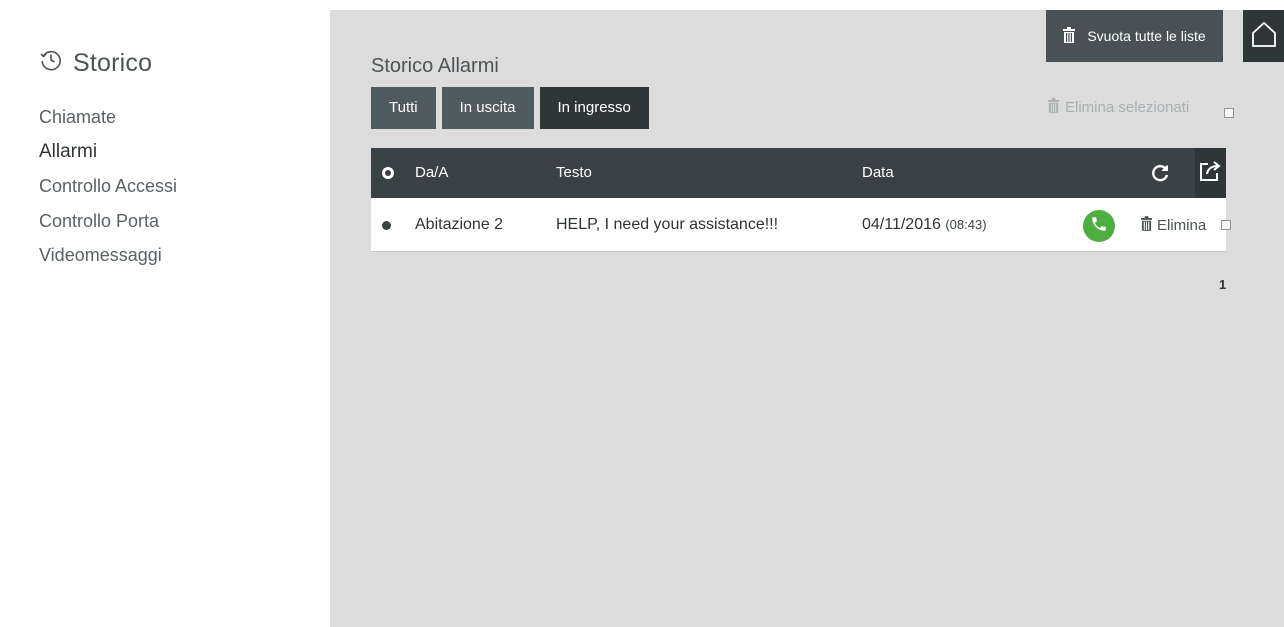 Image resolution: width=1284 pixels, height=627 pixels. I want to click on home-icon, so click(1264, 36).